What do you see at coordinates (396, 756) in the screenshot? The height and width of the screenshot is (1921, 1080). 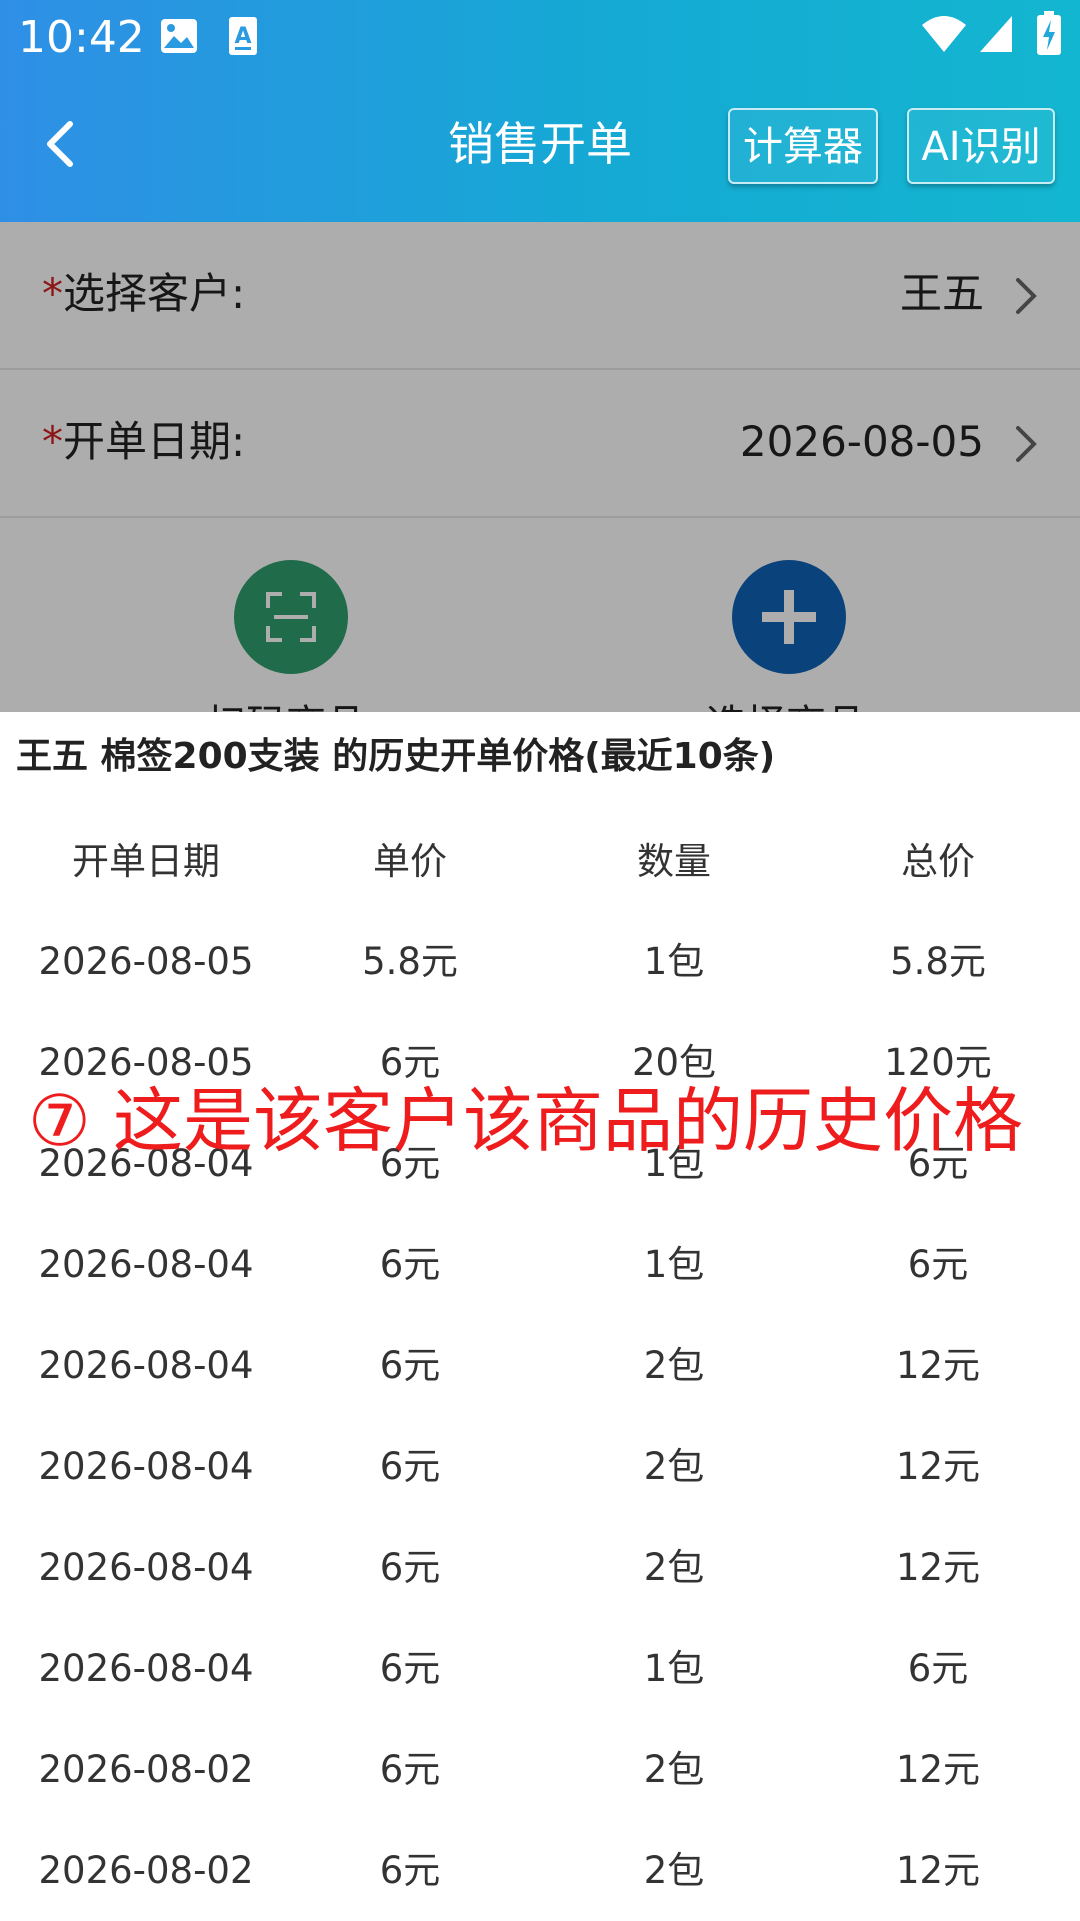 I see `sheet-title: 王五 棉签200支装 的历史开单价格(最近10条)` at bounding box center [396, 756].